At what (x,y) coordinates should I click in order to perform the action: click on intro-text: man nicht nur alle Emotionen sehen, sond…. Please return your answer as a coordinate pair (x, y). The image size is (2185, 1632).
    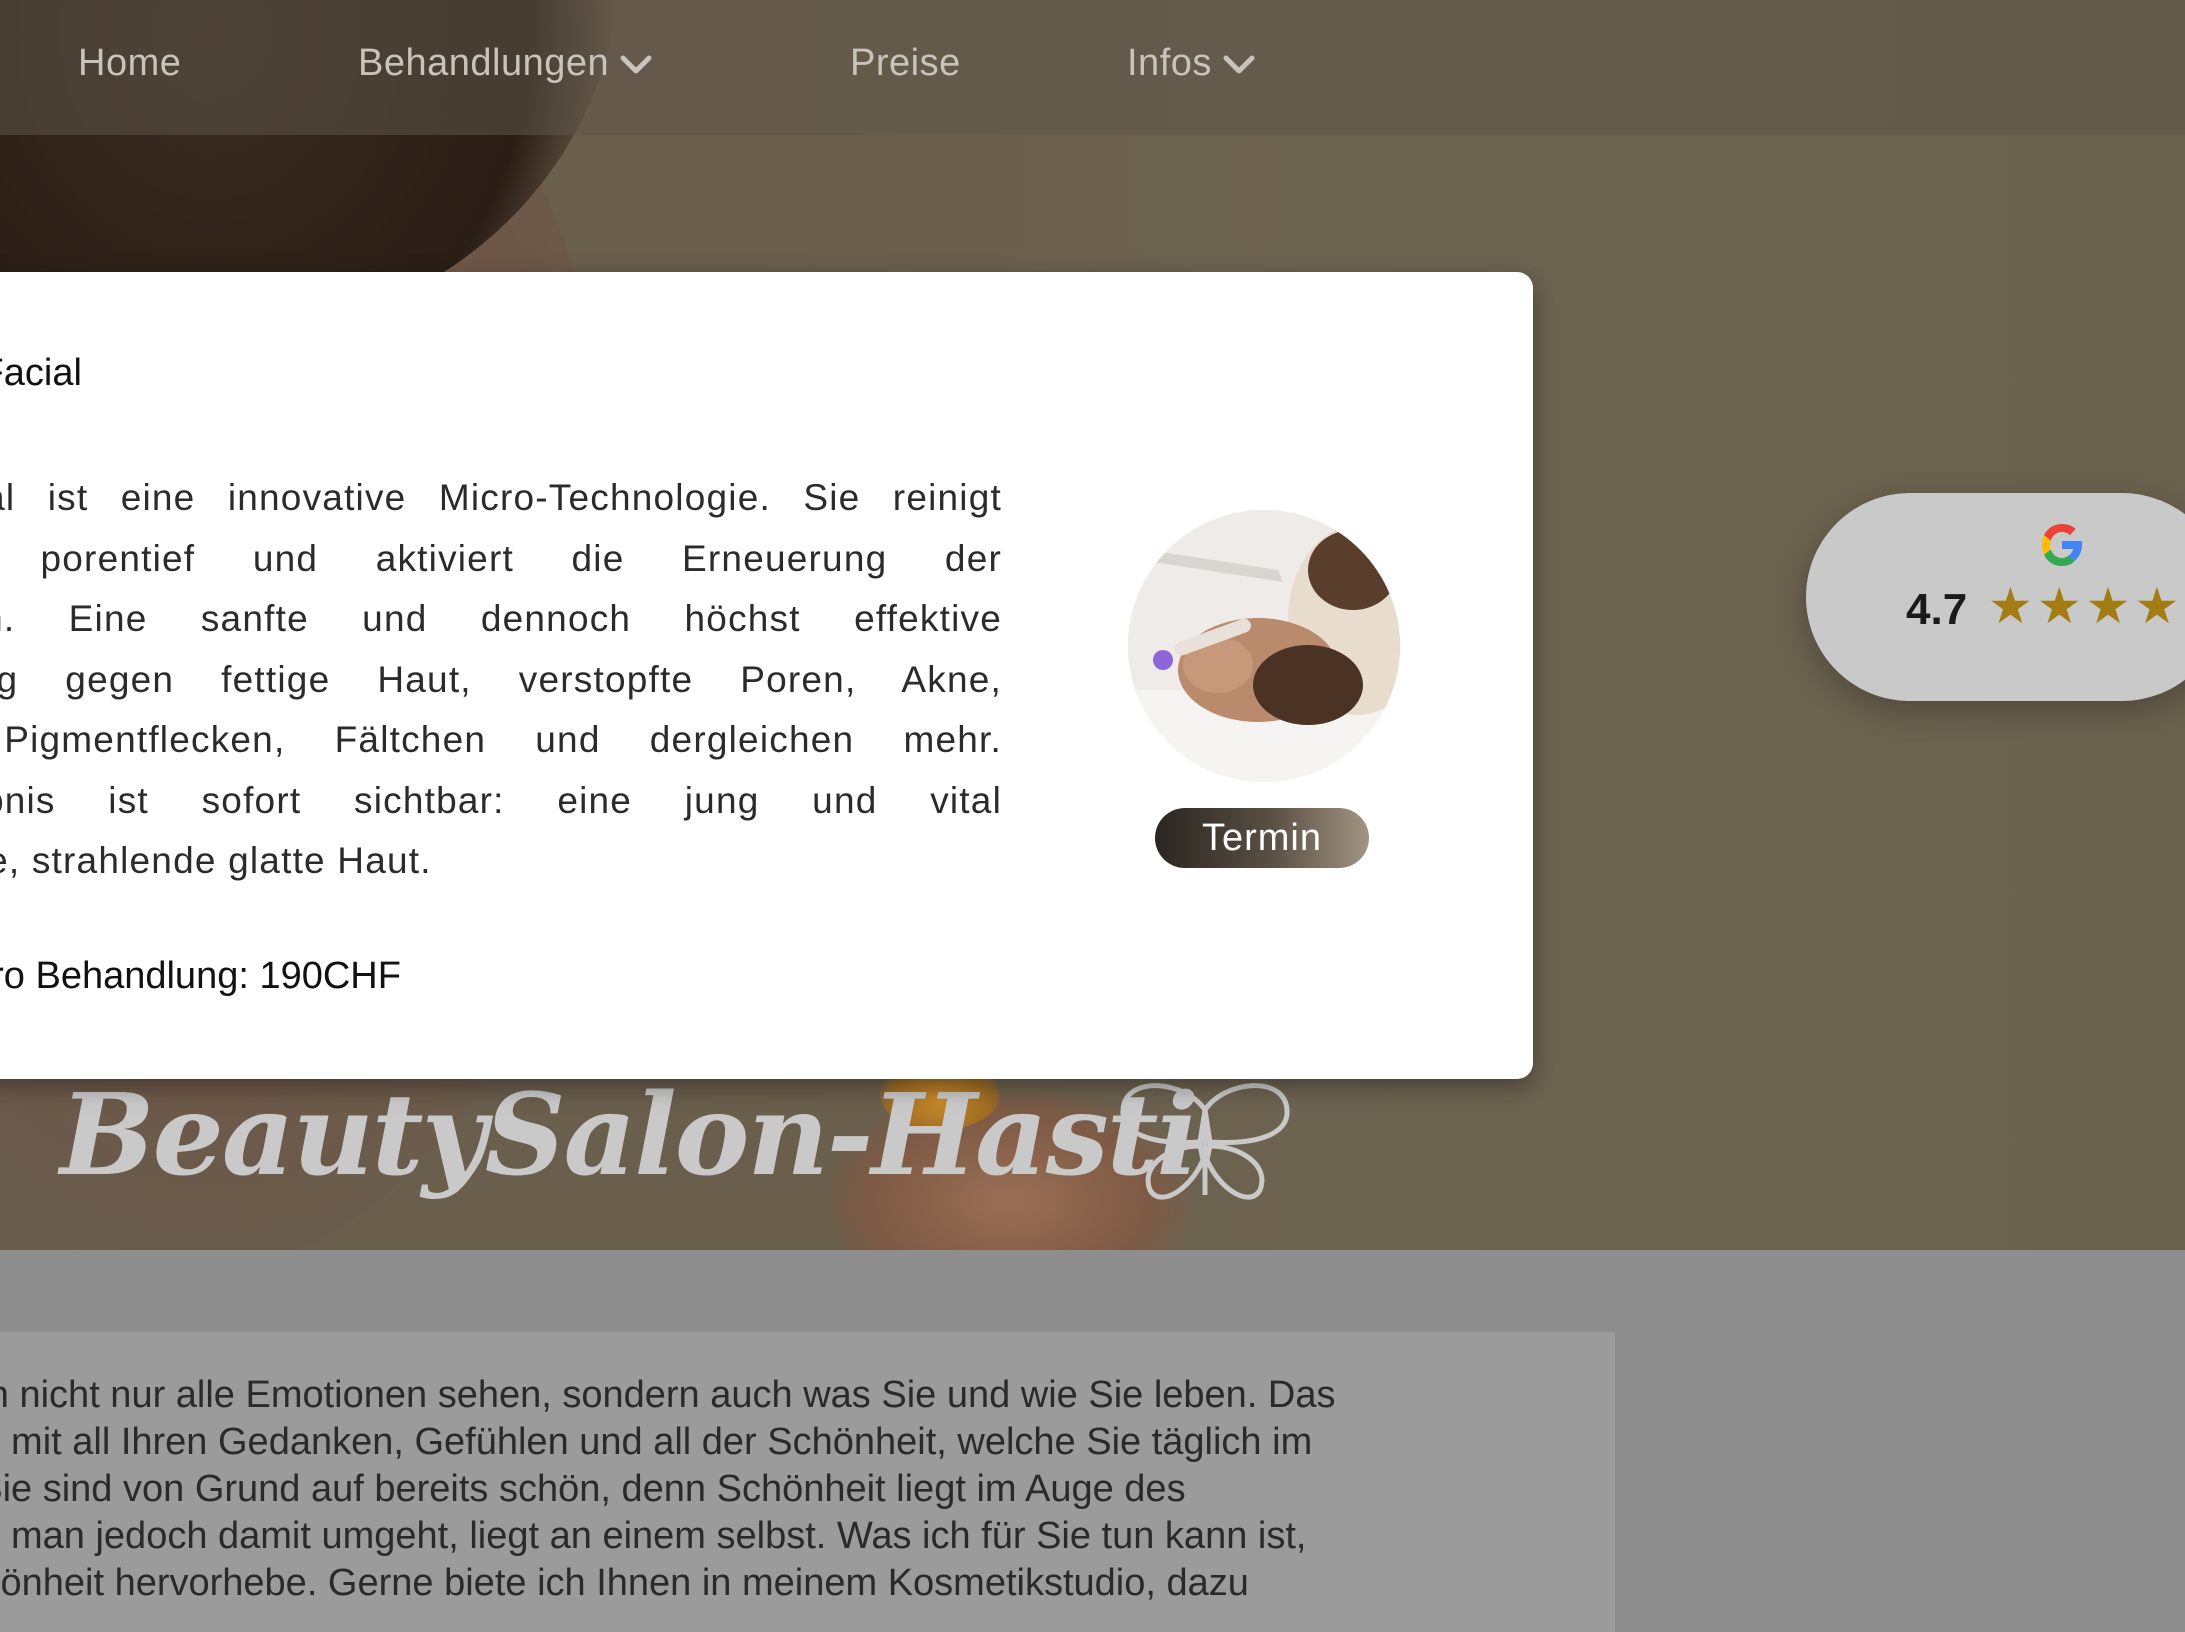
    Looking at the image, I should click on (817, 1489).